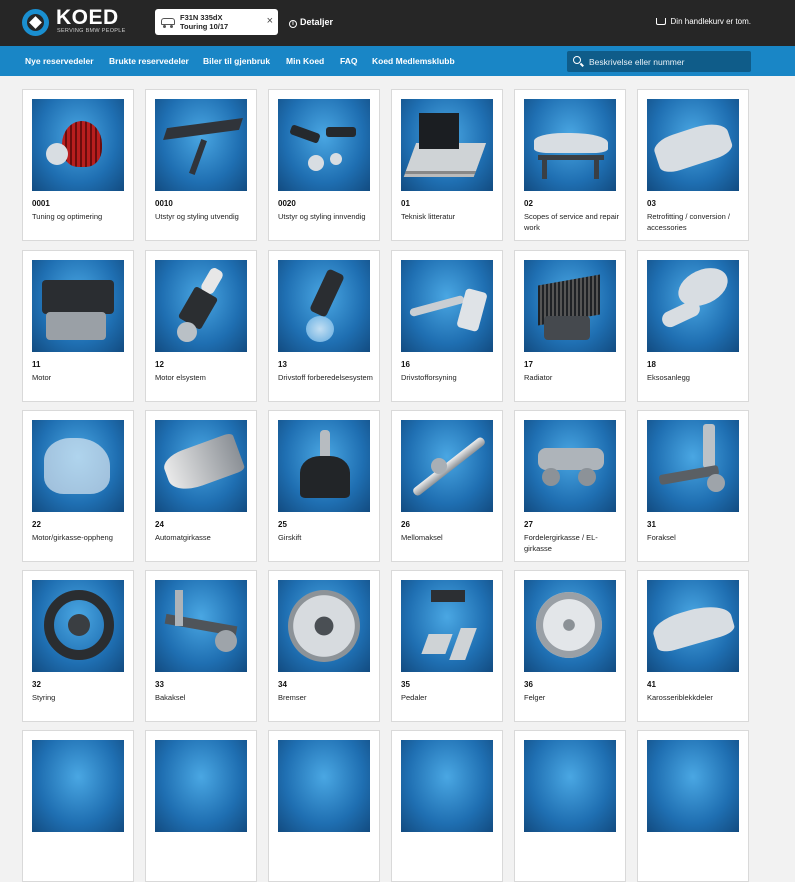  I want to click on fuel-nozzle-icon, so click(447, 306).